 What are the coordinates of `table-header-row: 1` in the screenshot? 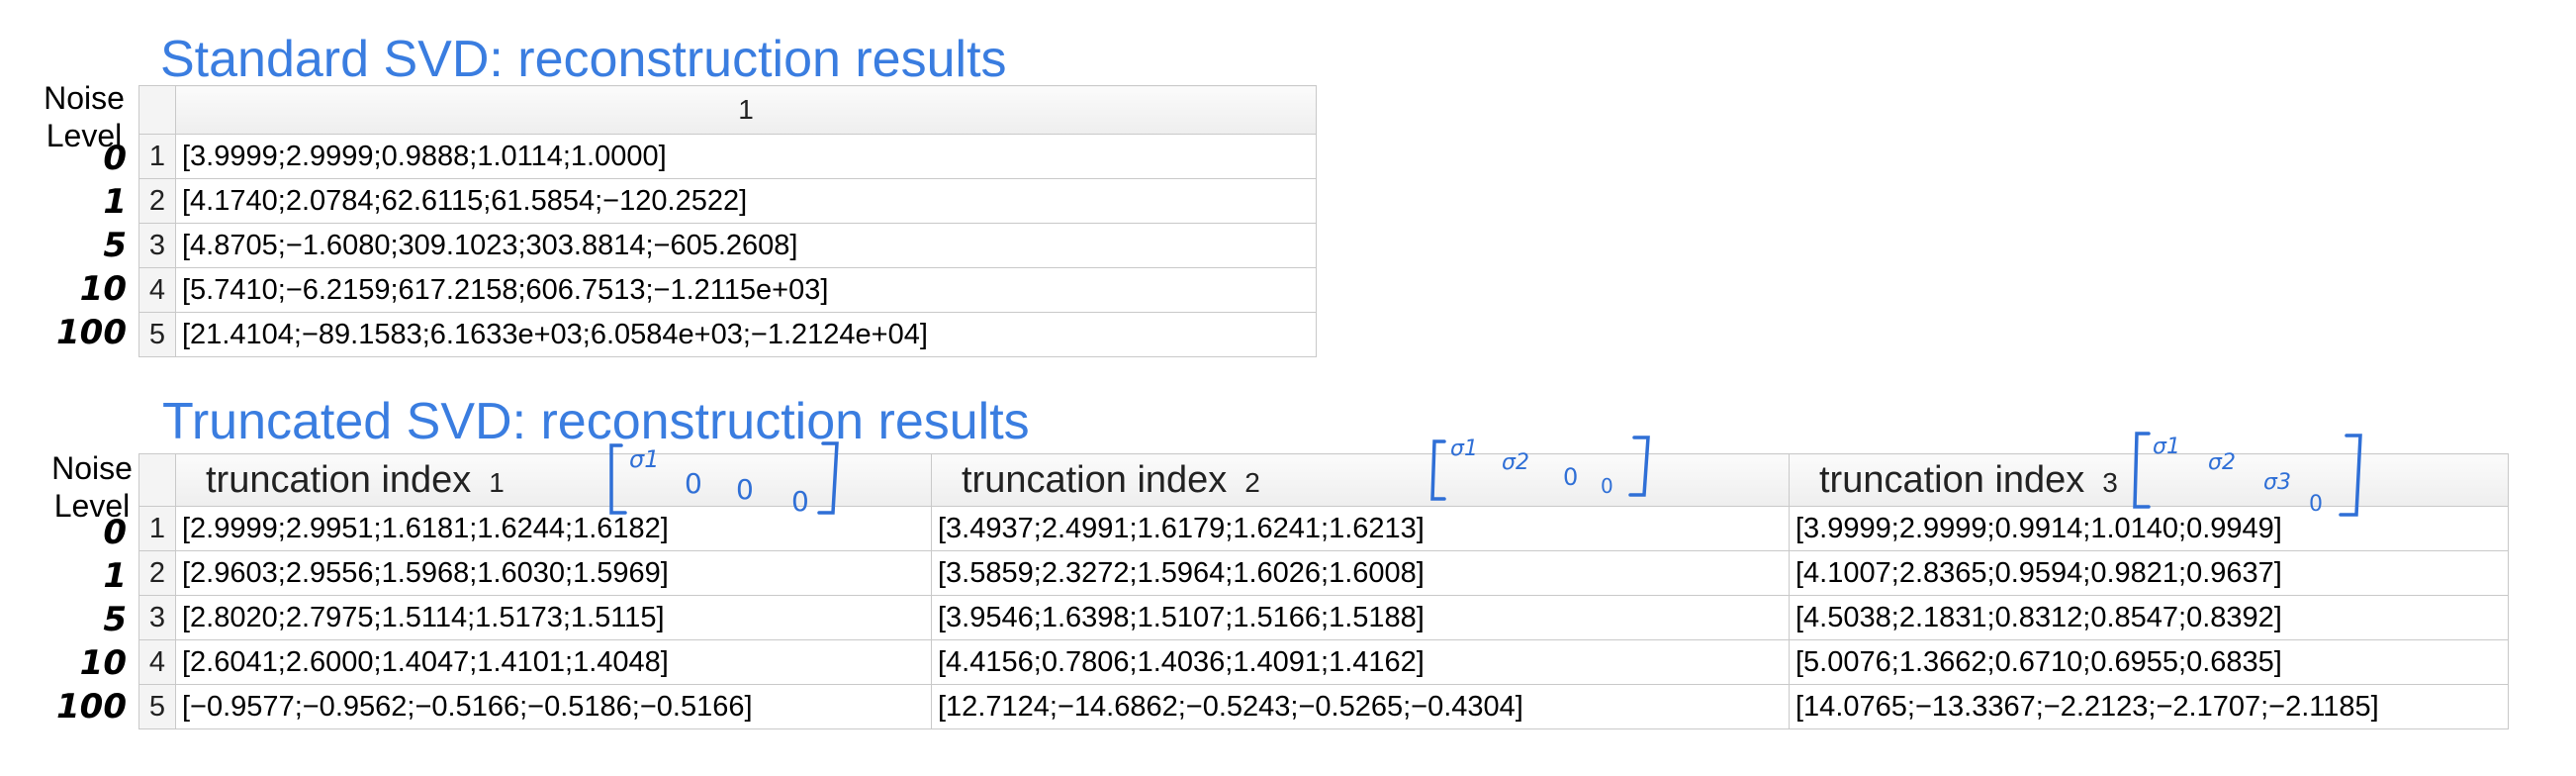 It's located at (728, 110).